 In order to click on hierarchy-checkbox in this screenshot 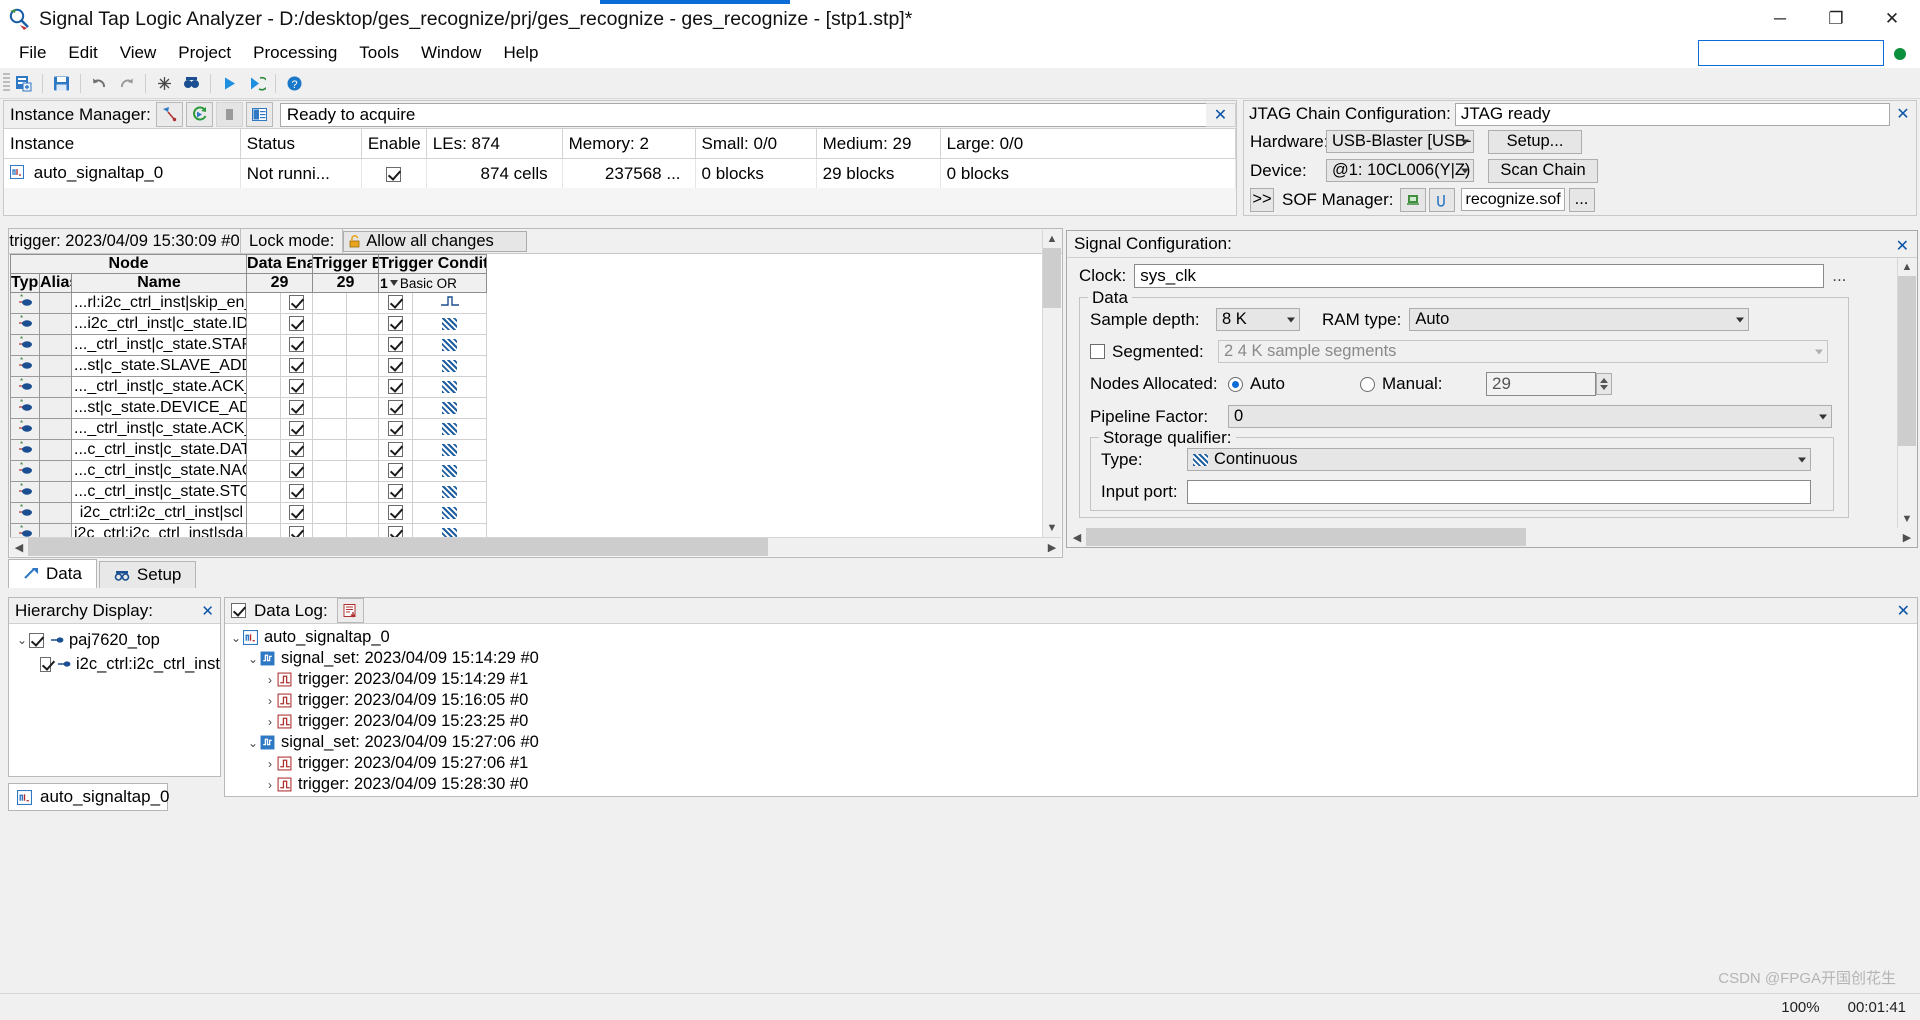, I will do `click(45, 664)`.